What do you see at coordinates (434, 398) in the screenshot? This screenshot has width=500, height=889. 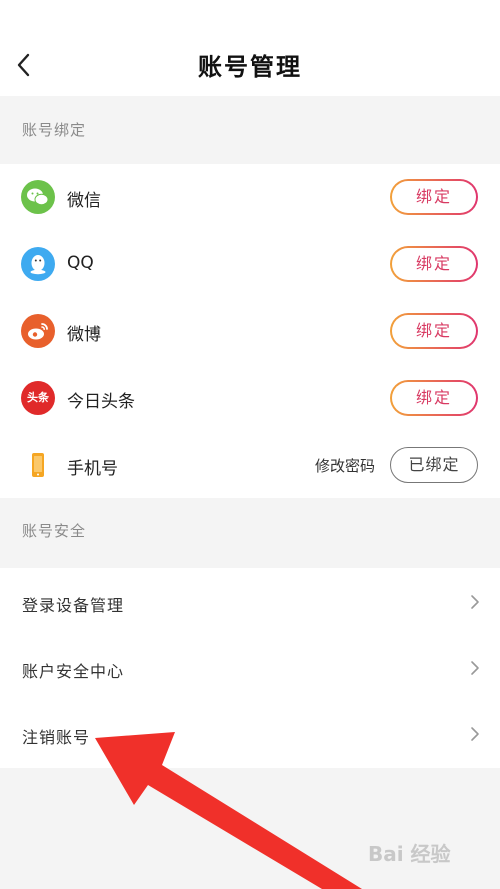 I see `bind-toutiao-button: 绑定` at bounding box center [434, 398].